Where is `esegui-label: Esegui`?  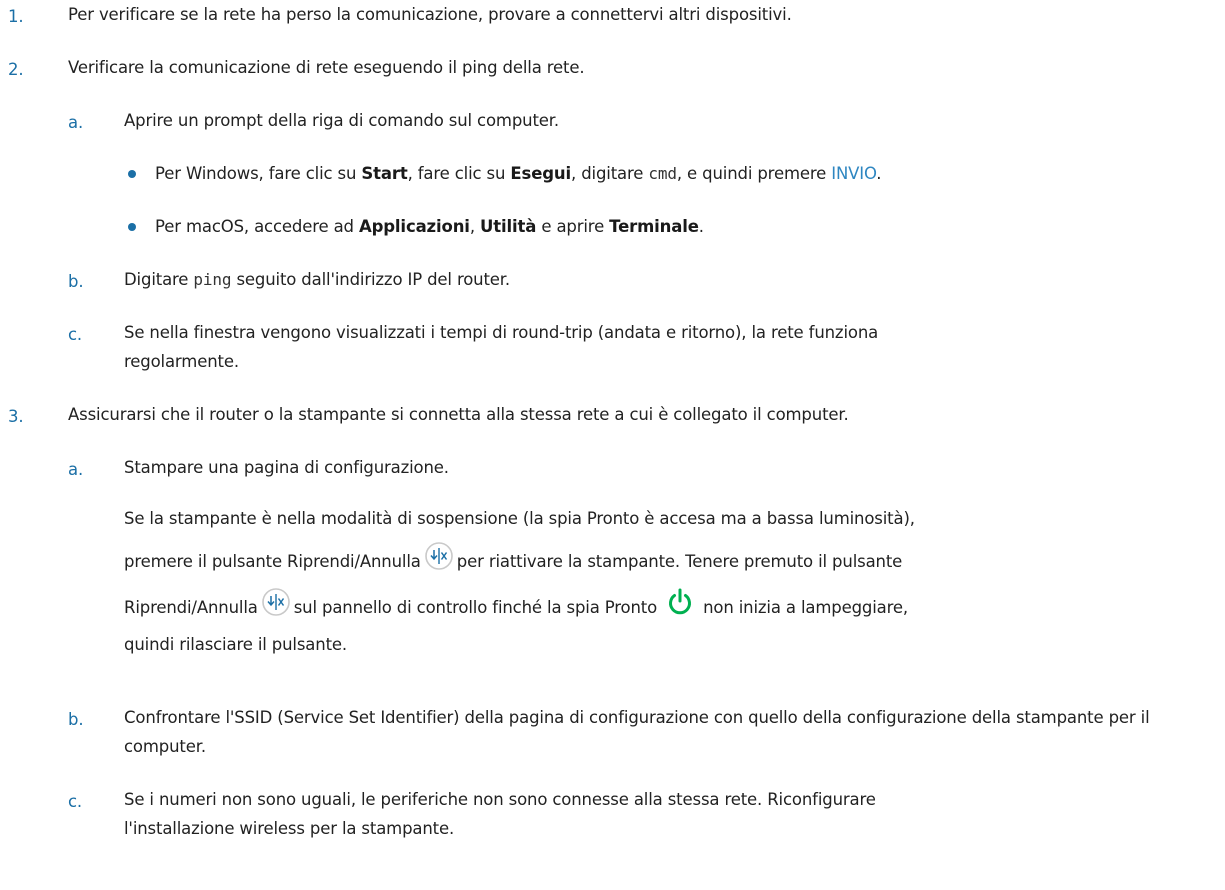
esegui-label: Esegui is located at coordinates (541, 173).